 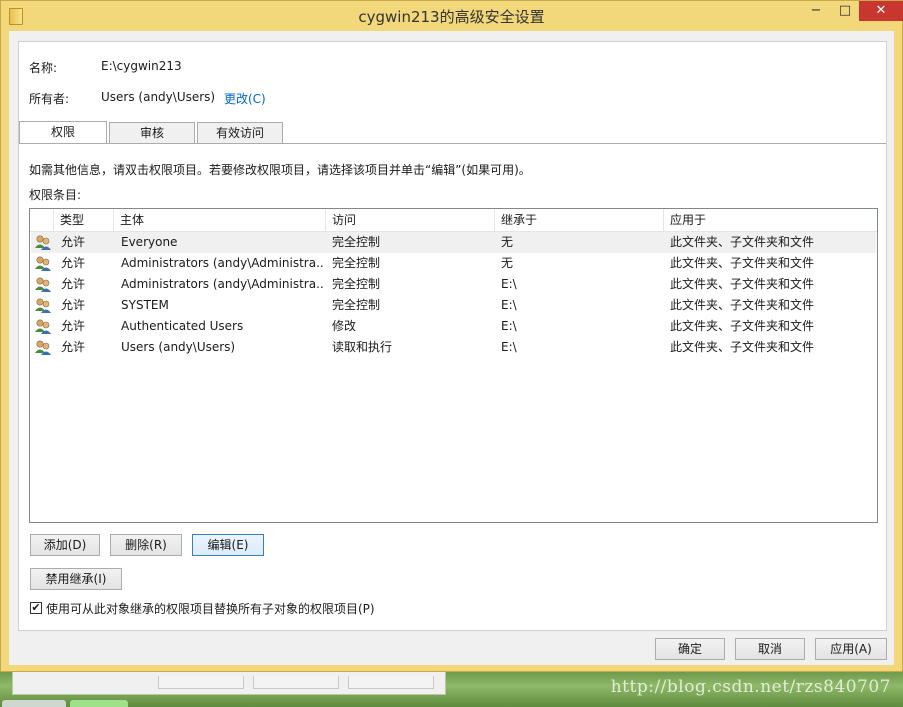 What do you see at coordinates (210, 608) in the screenshot?
I see `replace-child-permissions-label: 使用可从此对象继承的权限项目替换所有子对象的权限项目(P)` at bounding box center [210, 608].